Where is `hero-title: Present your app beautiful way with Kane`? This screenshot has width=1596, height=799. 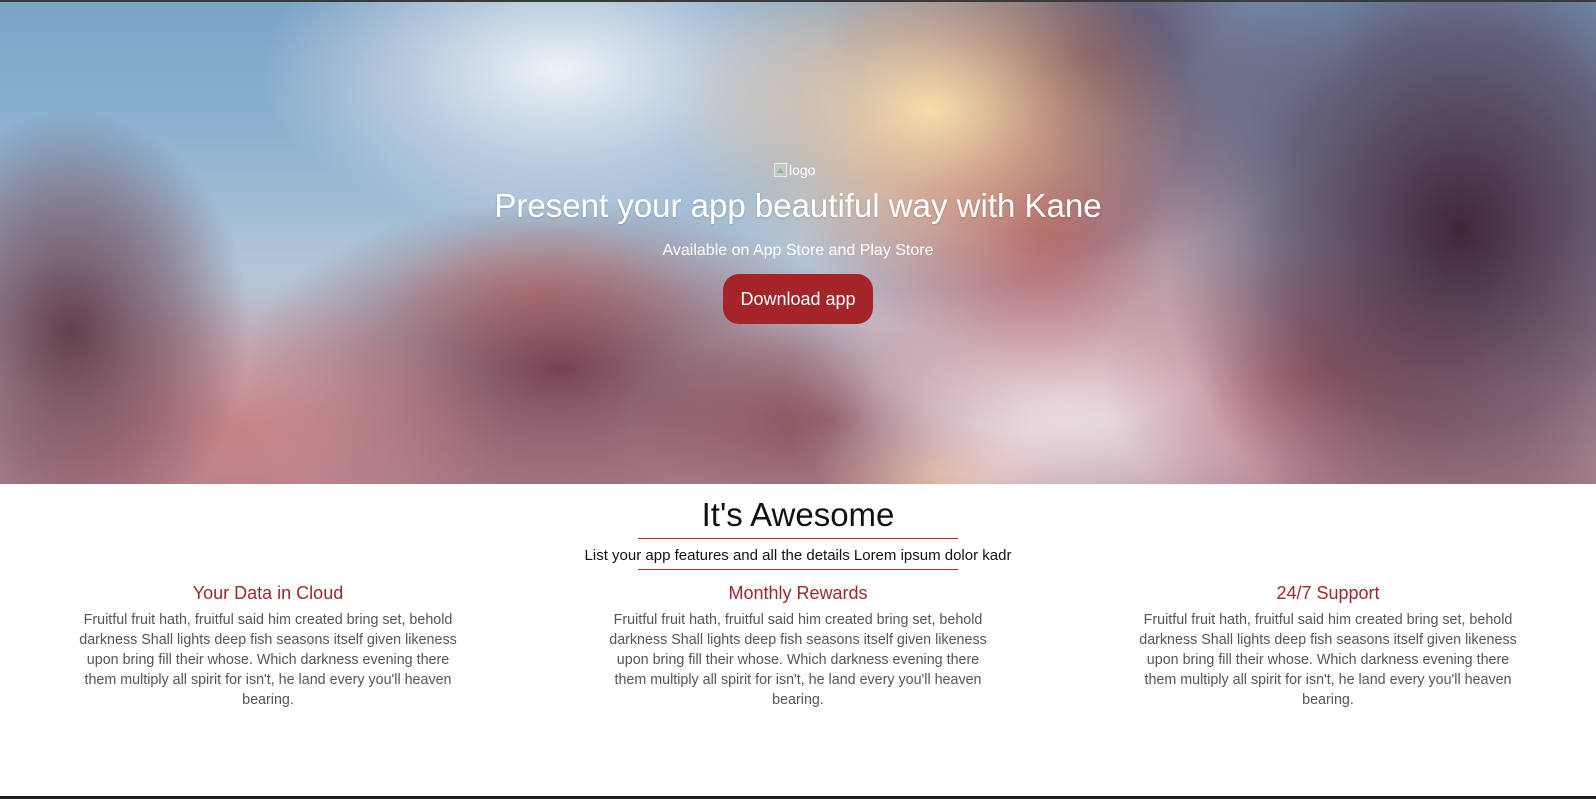
hero-title: Present your app beautiful way with Kane is located at coordinates (798, 205).